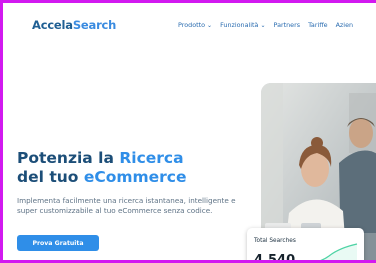 The height and width of the screenshot is (263, 376). I want to click on nav-item-azienda: Azien, so click(344, 25).